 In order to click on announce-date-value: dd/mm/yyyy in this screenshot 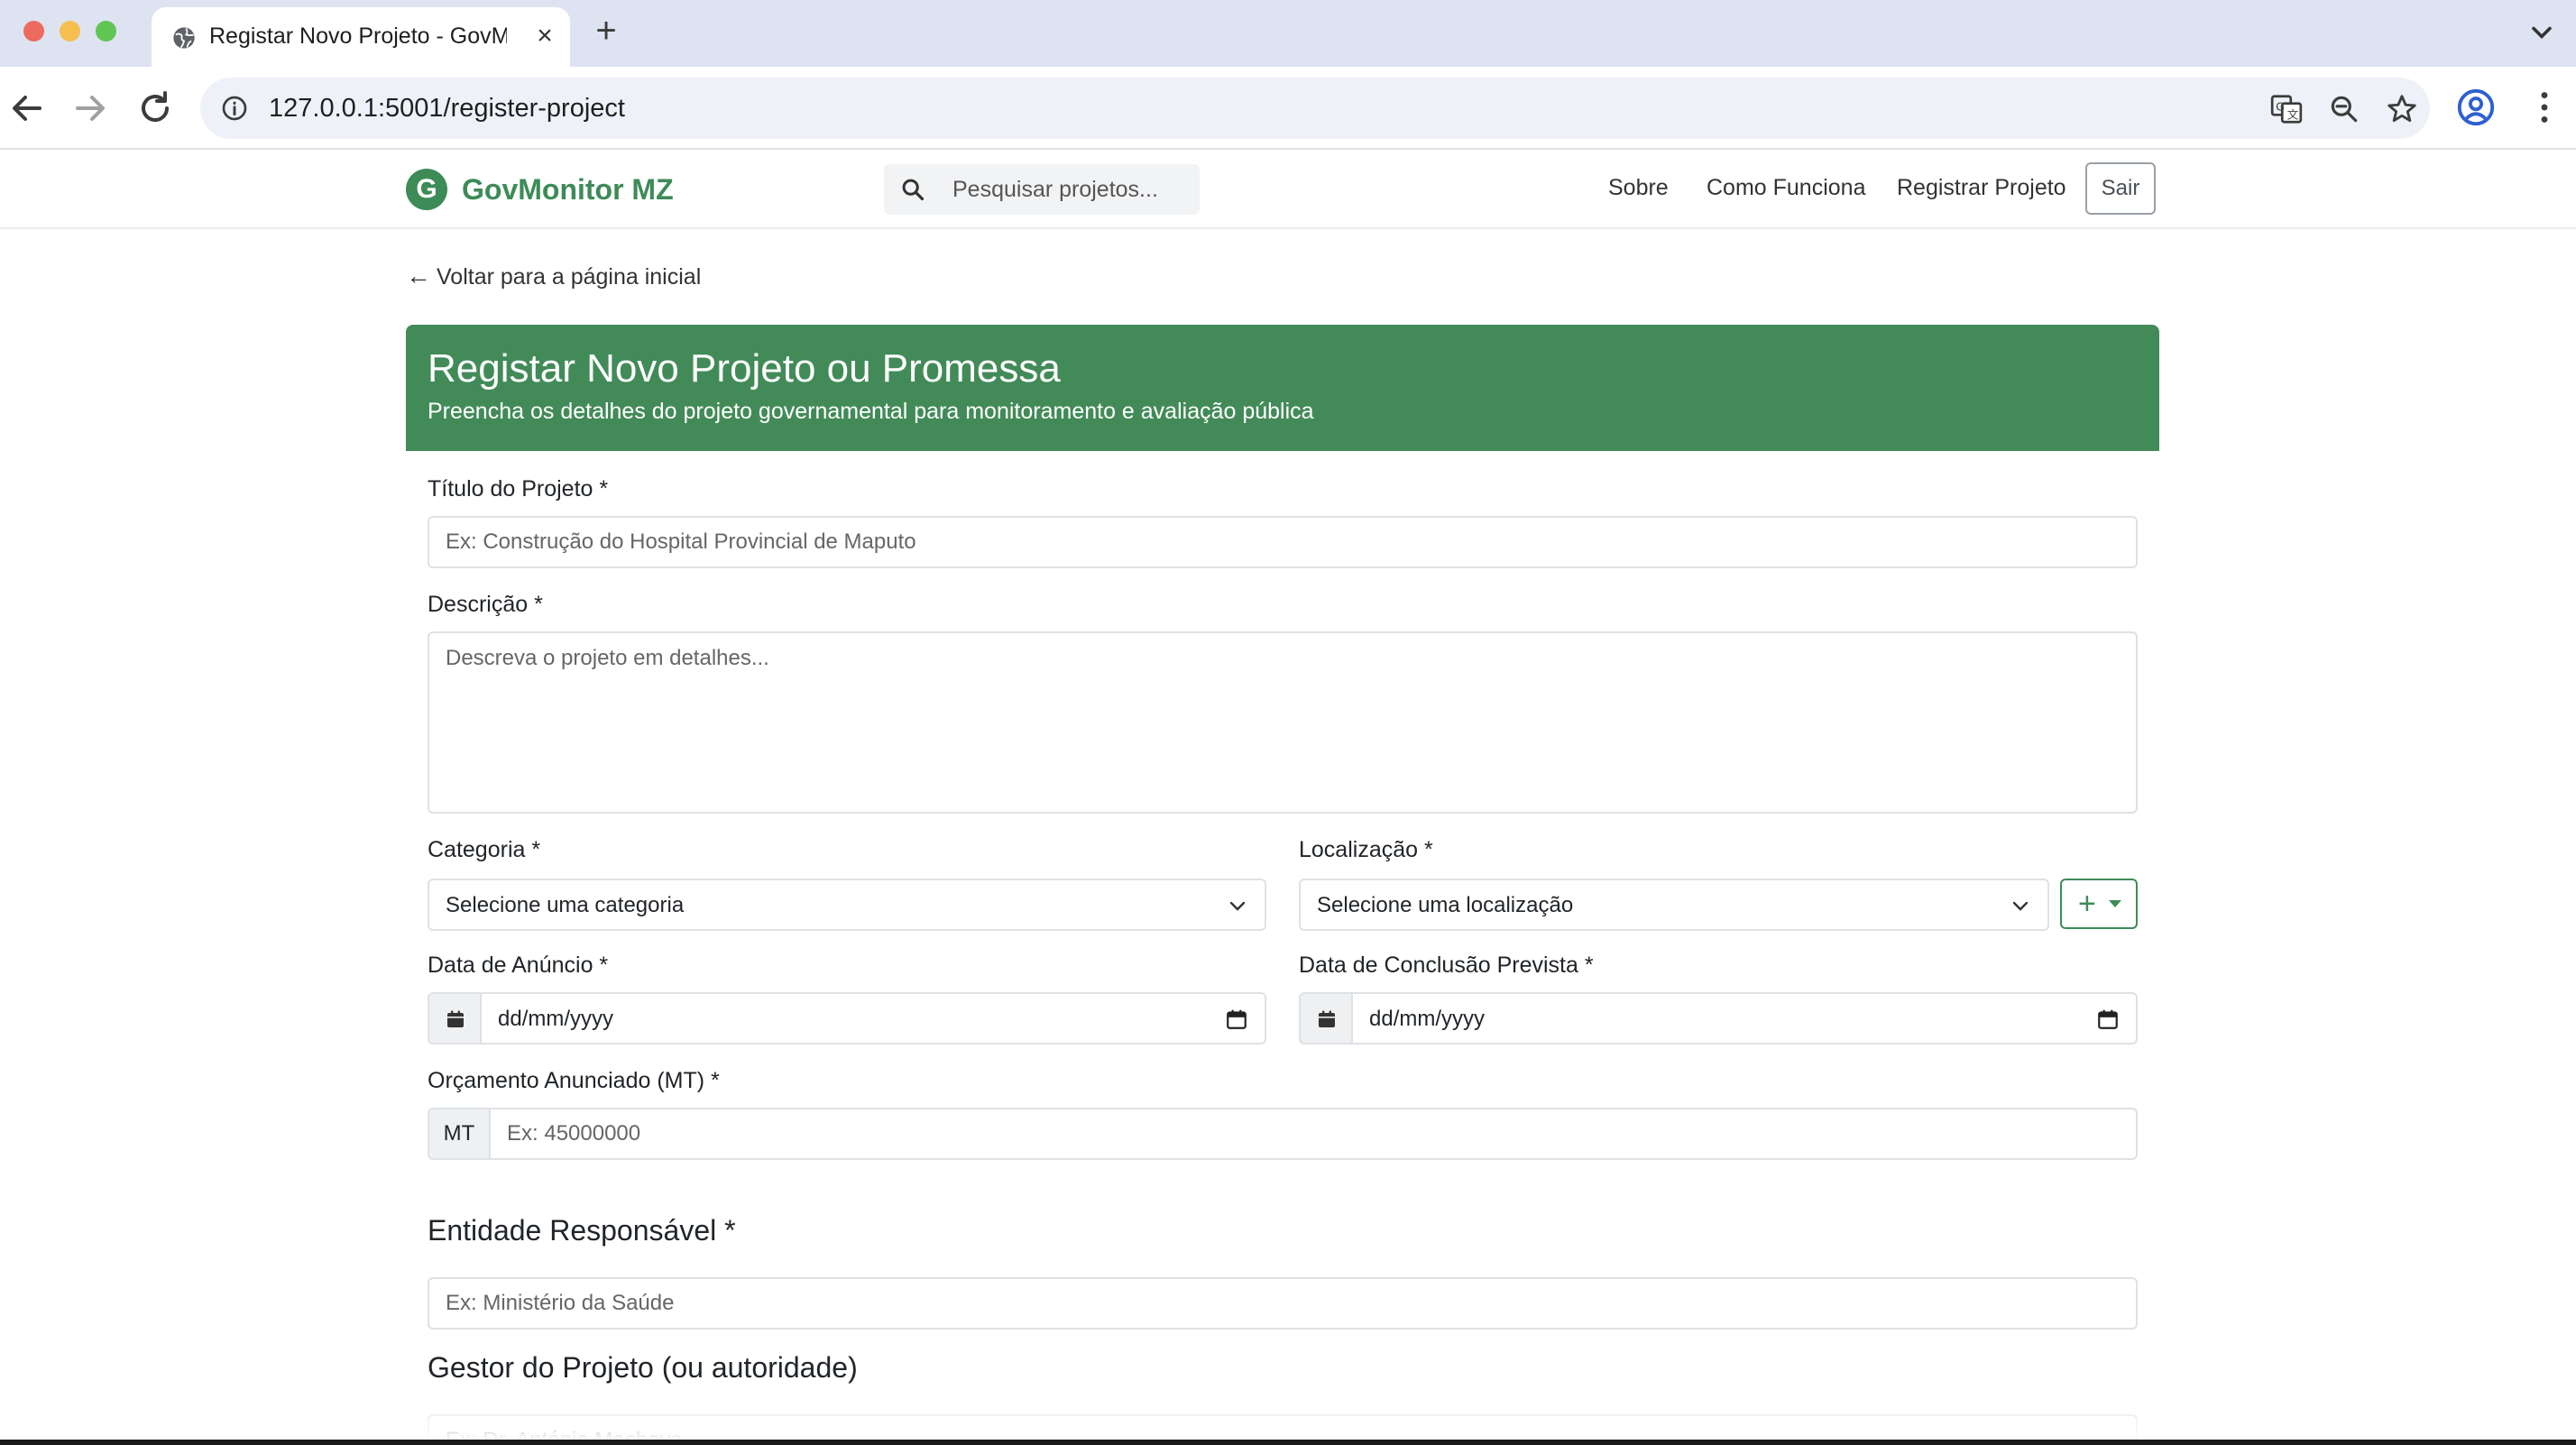, I will do `click(556, 1019)`.